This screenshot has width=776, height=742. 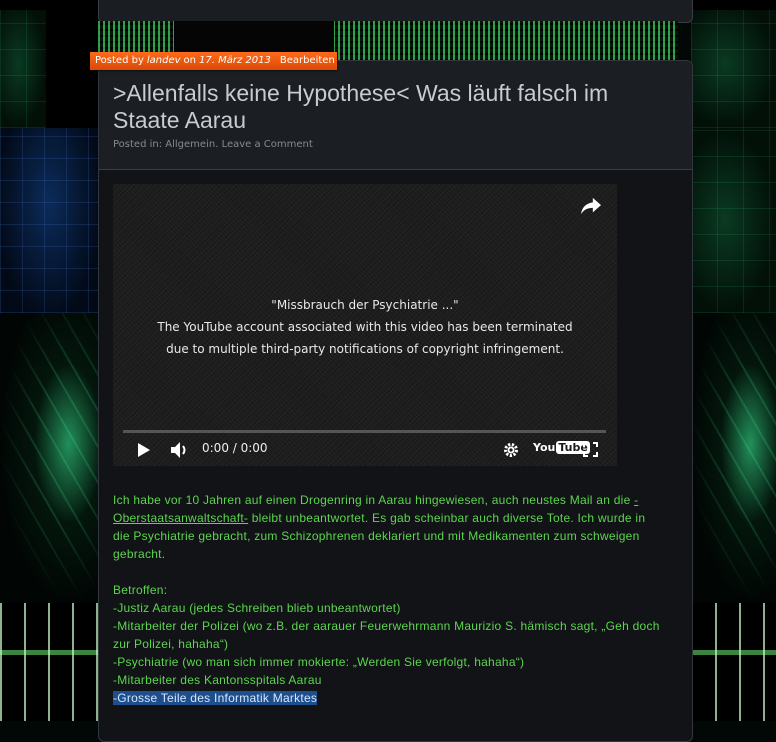 What do you see at coordinates (511, 450) in the screenshot?
I see `settings-gear-icon` at bounding box center [511, 450].